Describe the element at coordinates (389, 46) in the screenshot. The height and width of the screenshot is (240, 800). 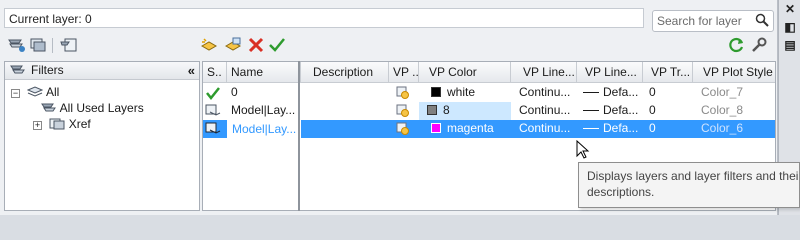
I see `toolbar` at that location.